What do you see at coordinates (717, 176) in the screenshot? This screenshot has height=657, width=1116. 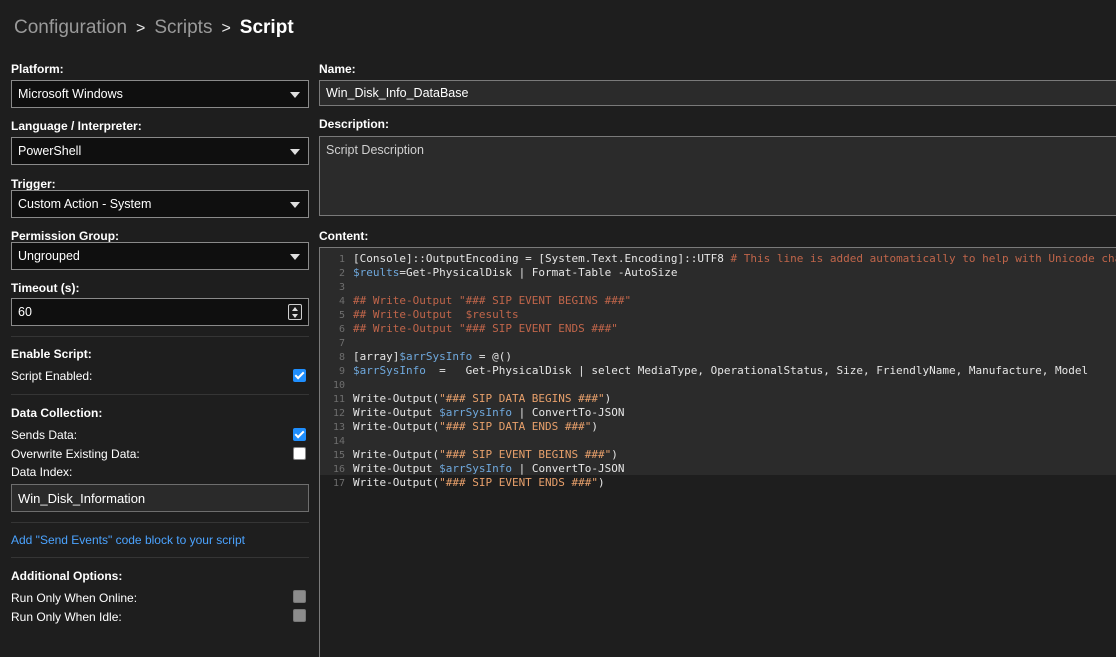 I see `description-textarea: Script Description` at bounding box center [717, 176].